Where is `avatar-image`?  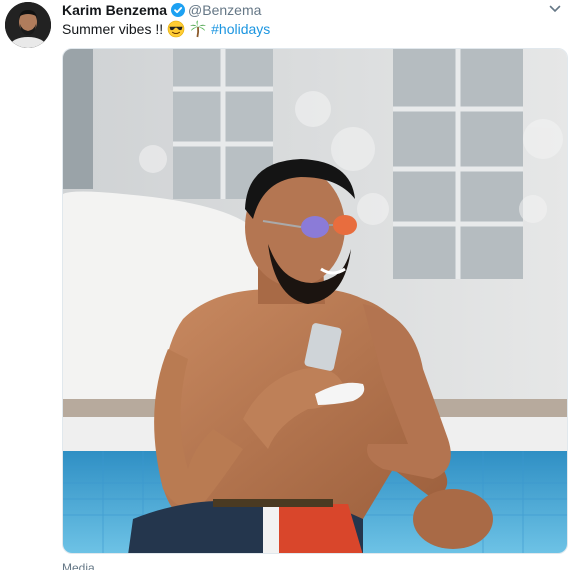
avatar-image is located at coordinates (28, 25).